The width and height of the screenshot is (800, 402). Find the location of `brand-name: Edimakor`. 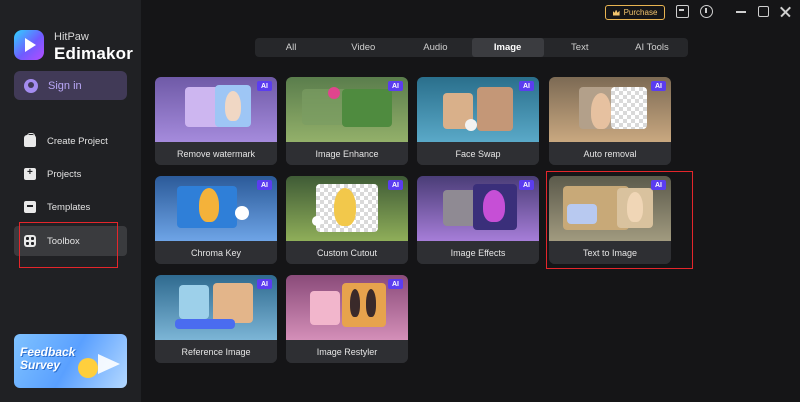

brand-name: Edimakor is located at coordinates (94, 53).